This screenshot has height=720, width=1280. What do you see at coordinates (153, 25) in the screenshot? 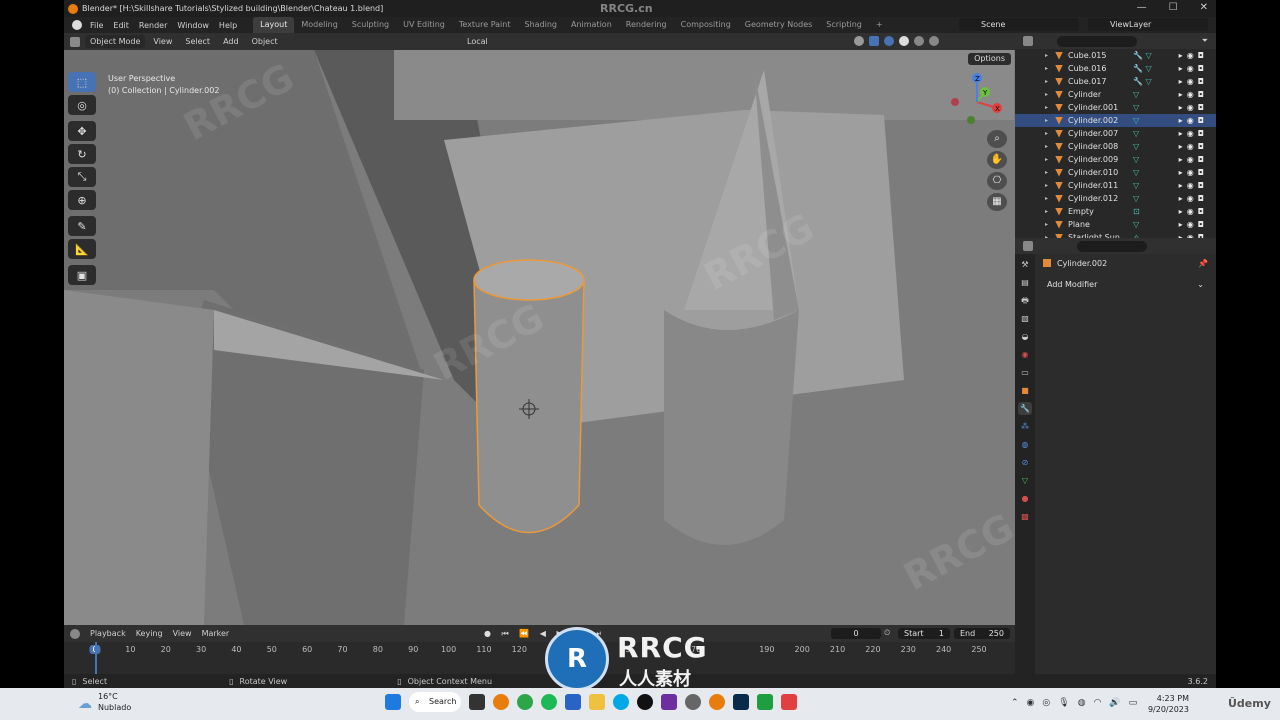
I see `menu-render: Render` at bounding box center [153, 25].